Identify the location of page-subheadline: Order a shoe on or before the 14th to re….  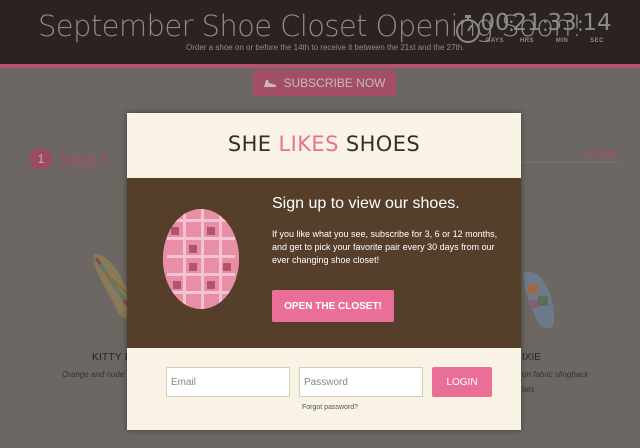
(325, 47).